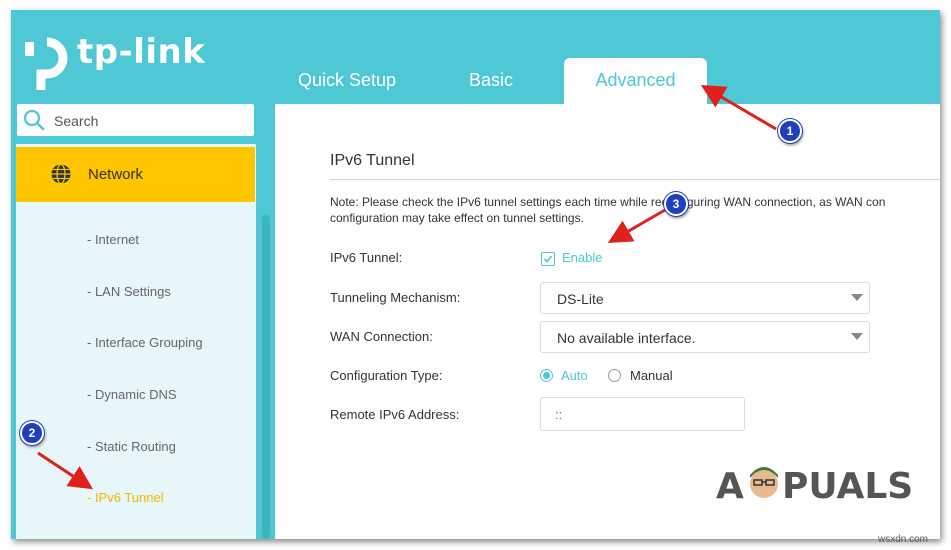  Describe the element at coordinates (546, 375) in the screenshot. I see `auto-radio` at that location.